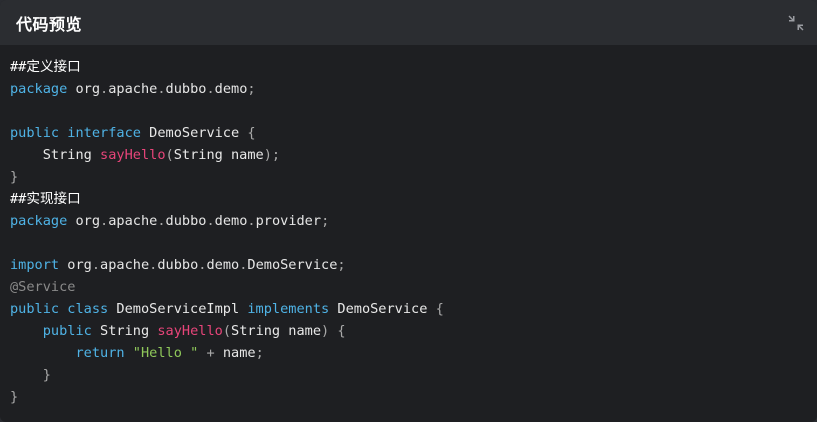 The width and height of the screenshot is (817, 422). What do you see at coordinates (413, 287) in the screenshot?
I see `code-line: @Service` at bounding box center [413, 287].